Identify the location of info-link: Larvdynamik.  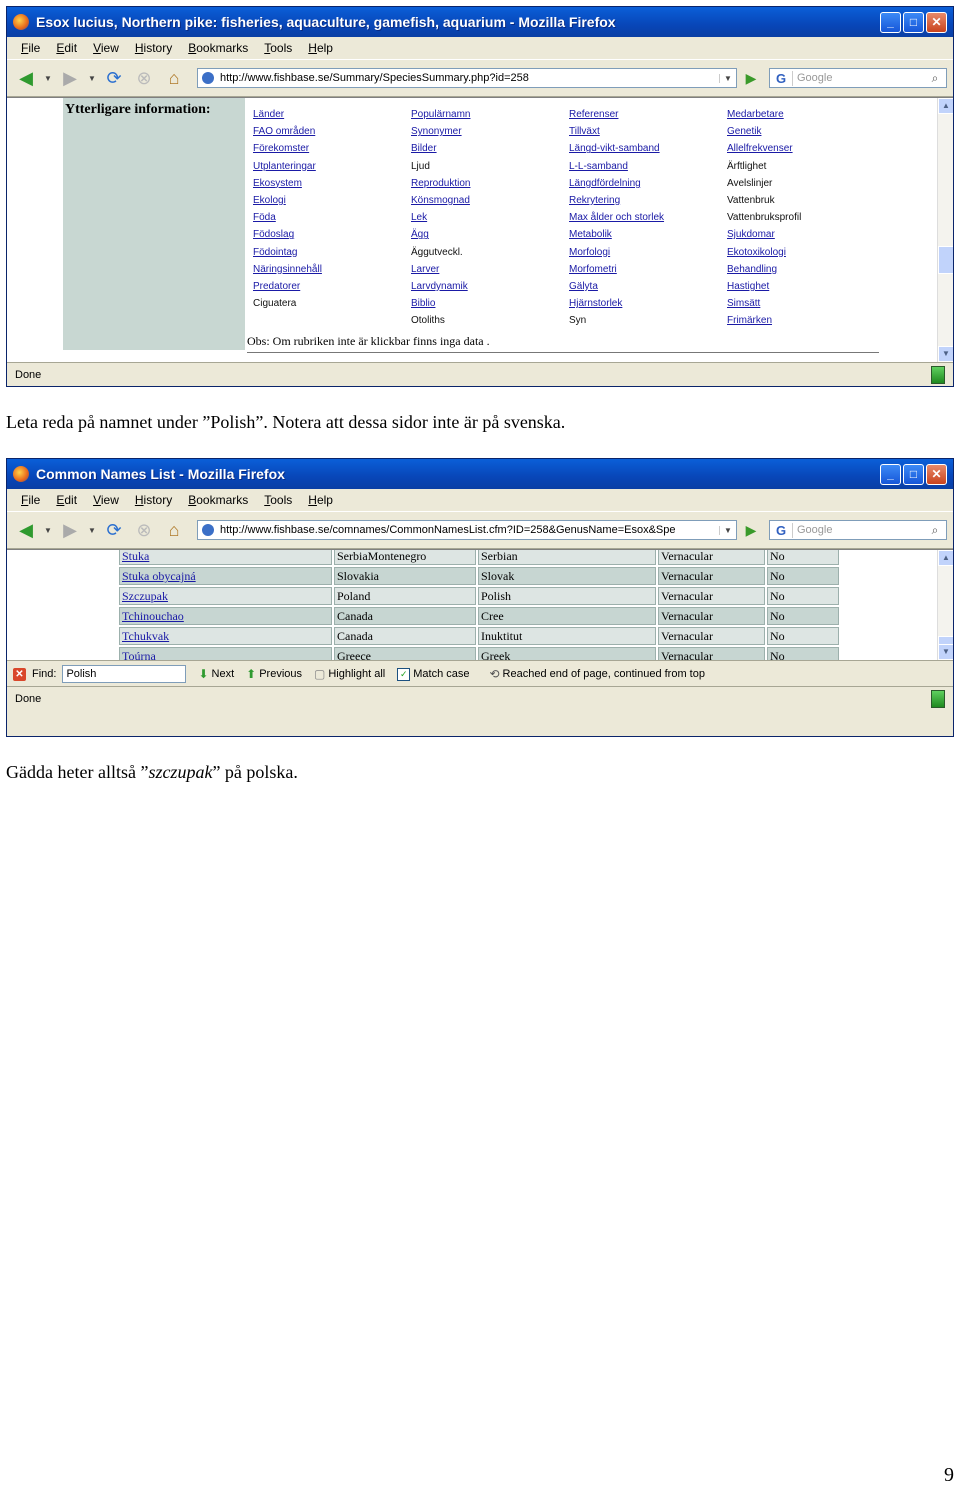
(440, 286).